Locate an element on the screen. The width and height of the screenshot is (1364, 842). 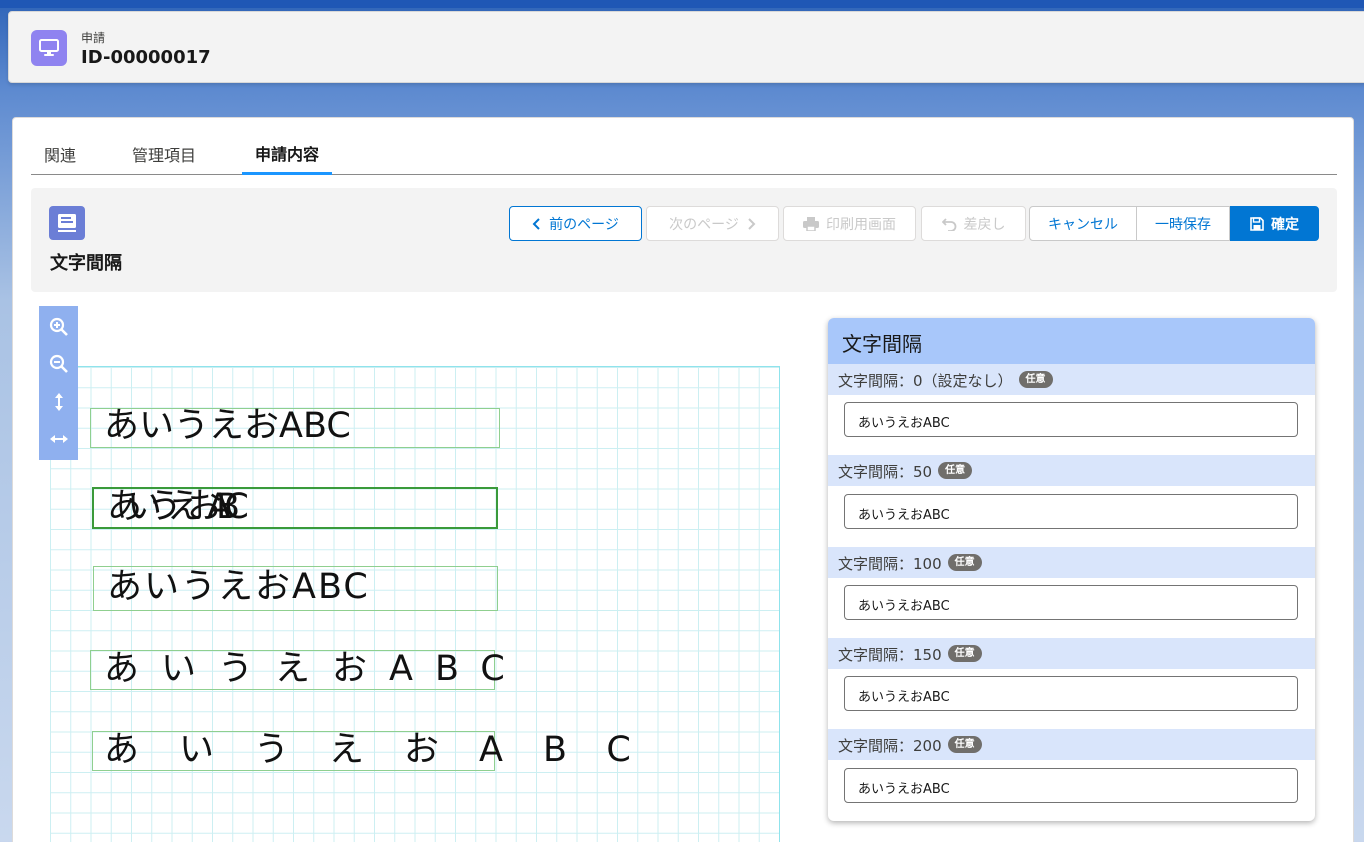
return-label: 差戻し is located at coordinates (984, 224).